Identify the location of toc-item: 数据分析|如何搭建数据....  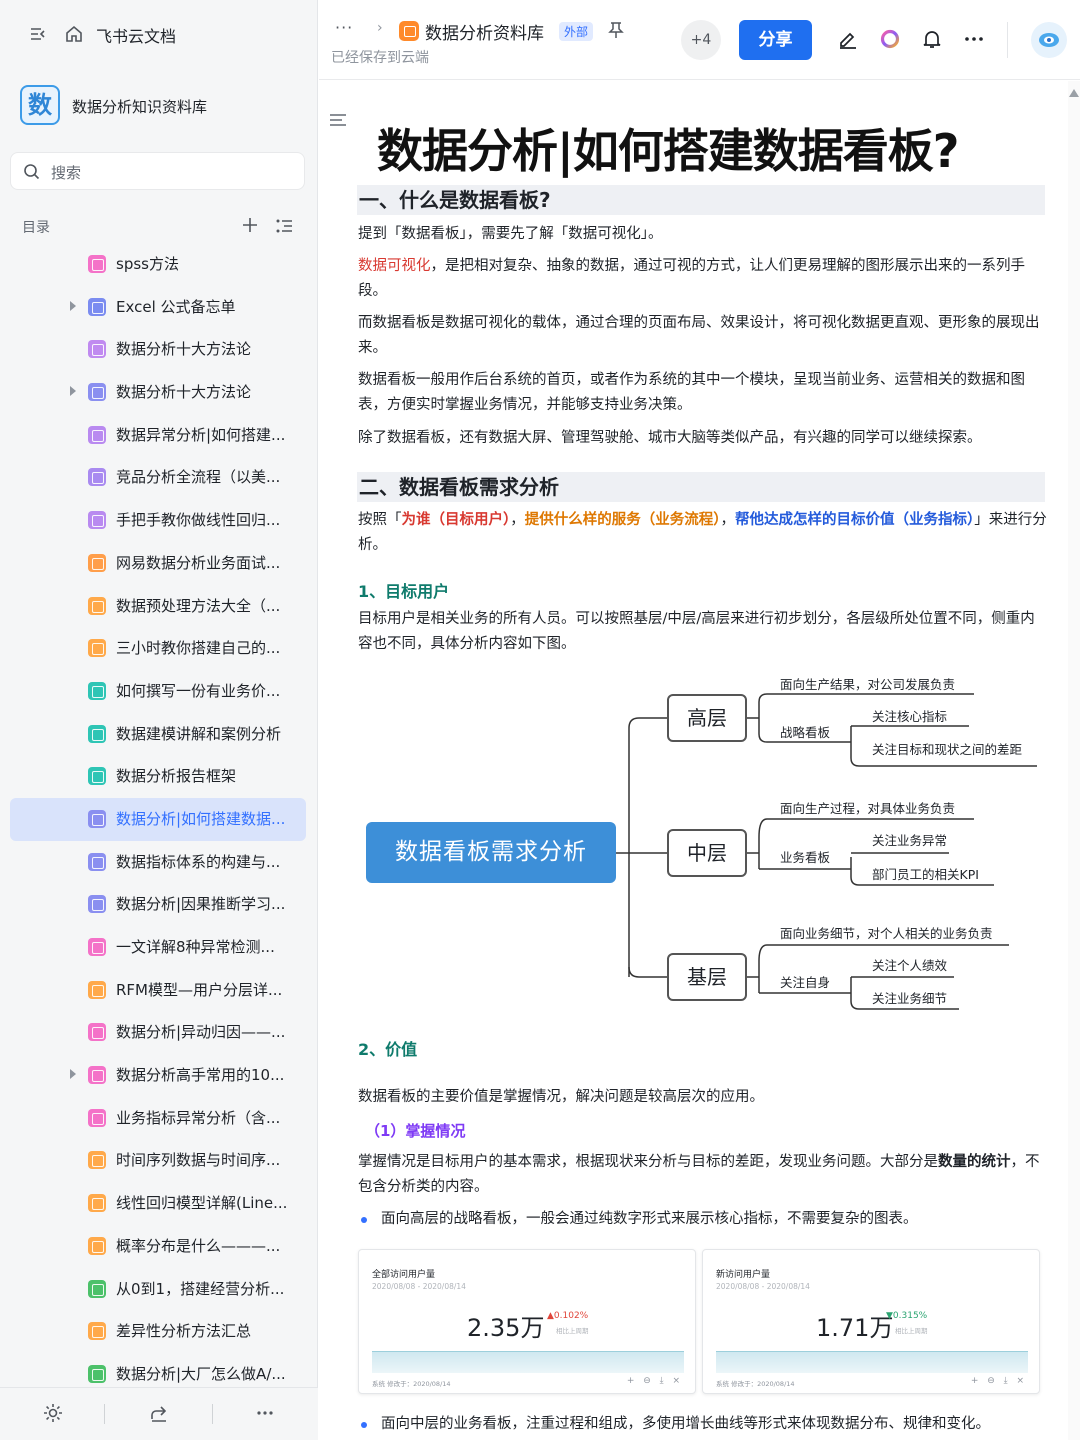
(158, 819).